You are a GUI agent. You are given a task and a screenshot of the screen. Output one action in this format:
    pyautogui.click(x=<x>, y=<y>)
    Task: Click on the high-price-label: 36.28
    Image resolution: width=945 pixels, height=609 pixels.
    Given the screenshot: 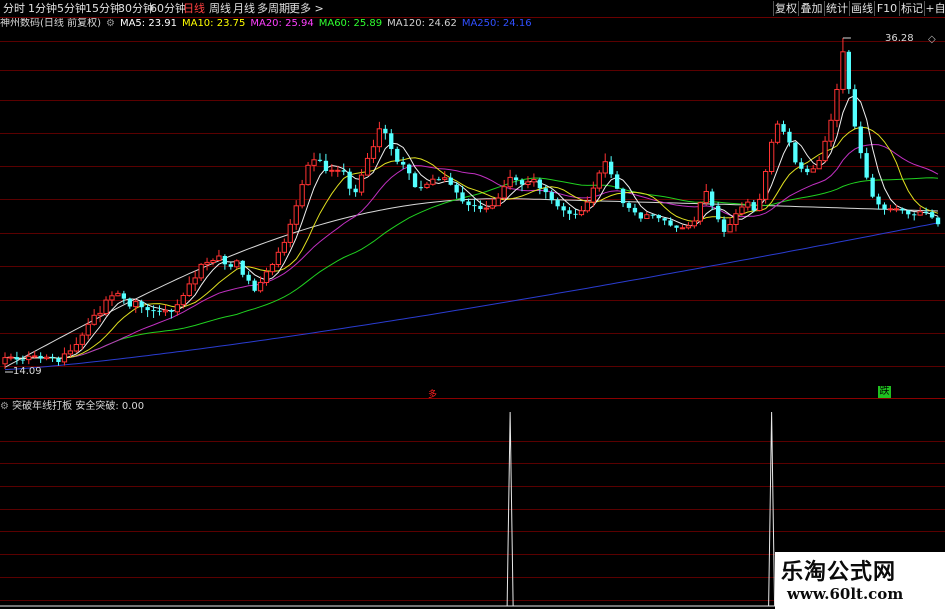 What is the action you would take?
    pyautogui.click(x=899, y=38)
    